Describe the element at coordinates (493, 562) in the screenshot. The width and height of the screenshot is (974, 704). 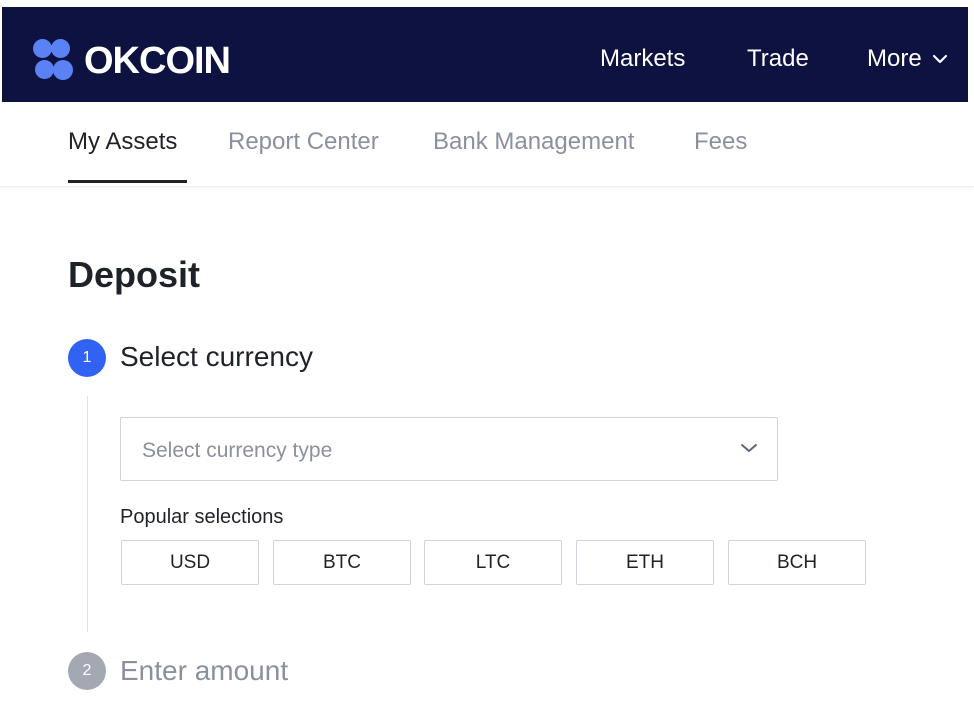
I see `currency-chip-ltc: LTC` at that location.